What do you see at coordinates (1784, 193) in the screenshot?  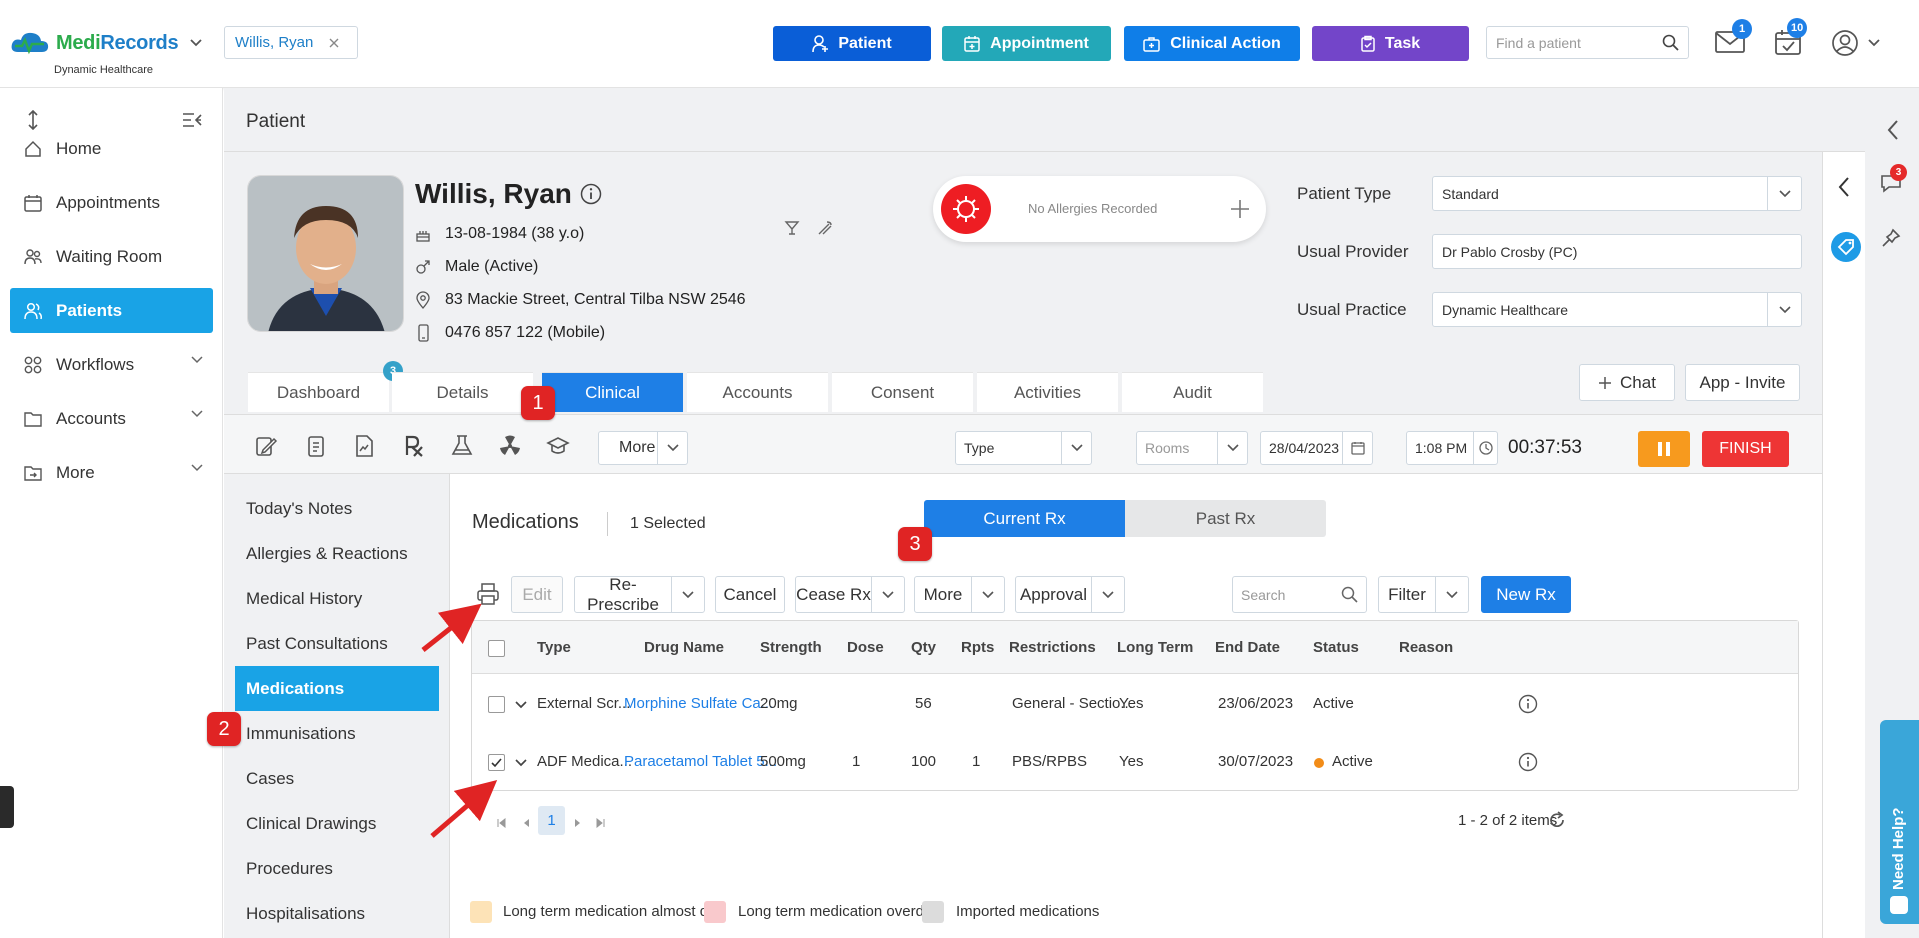 I see `patient-type-dropdown` at bounding box center [1784, 193].